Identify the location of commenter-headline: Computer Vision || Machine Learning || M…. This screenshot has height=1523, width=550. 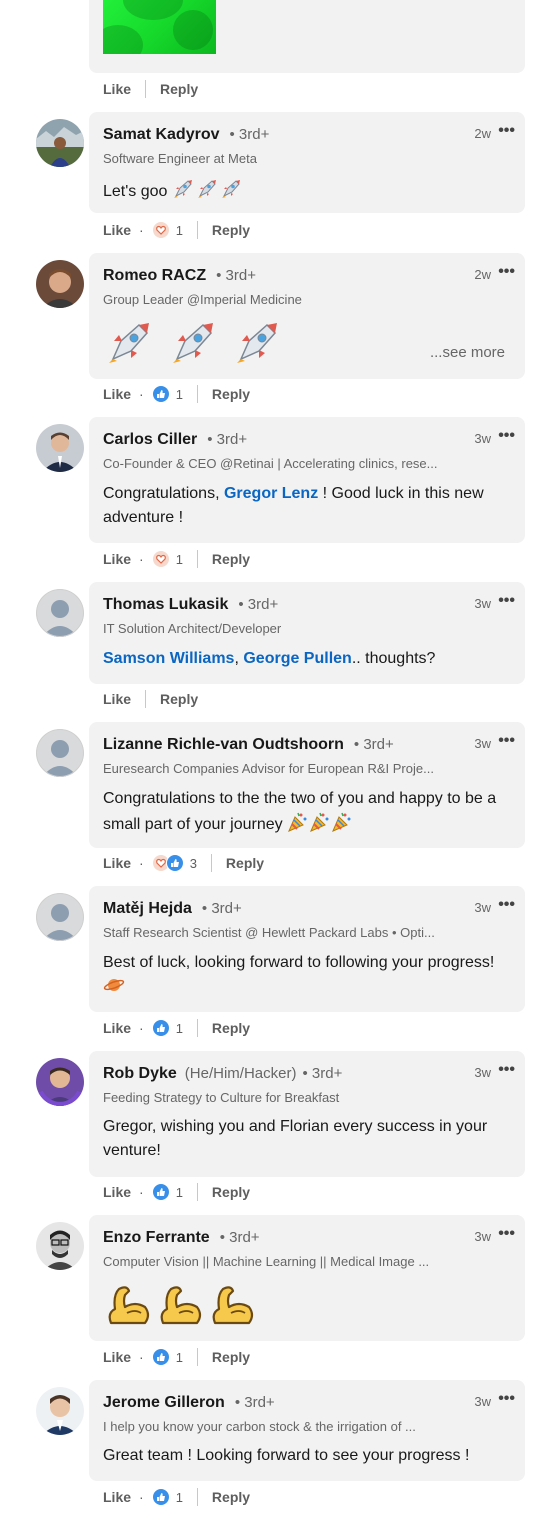
(266, 1261).